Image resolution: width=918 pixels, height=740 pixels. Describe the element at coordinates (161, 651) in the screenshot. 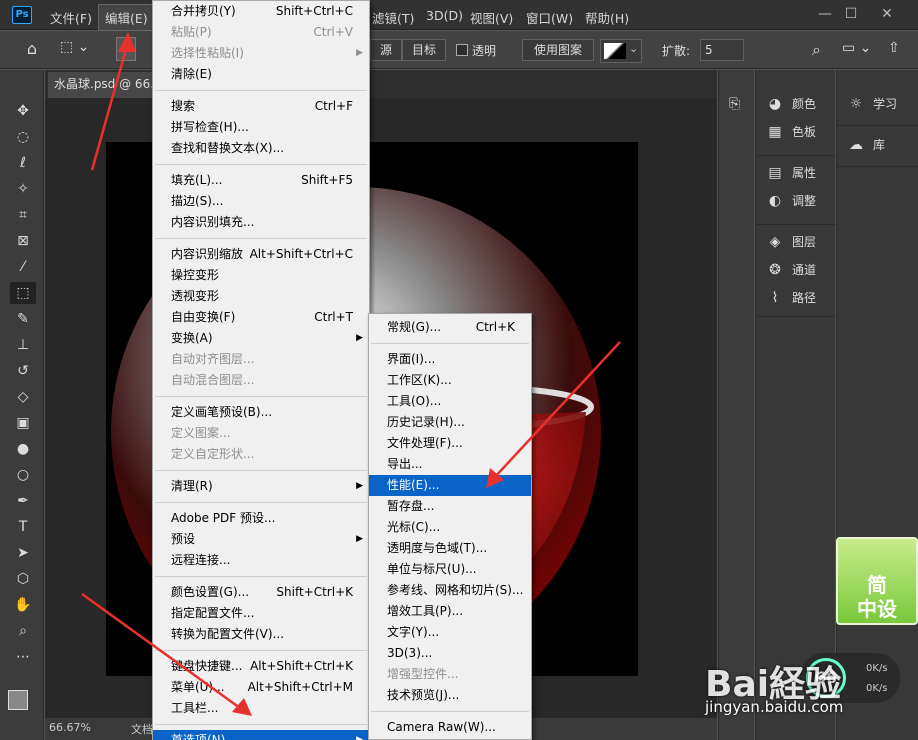

I see `arrow-to-preferences` at that location.